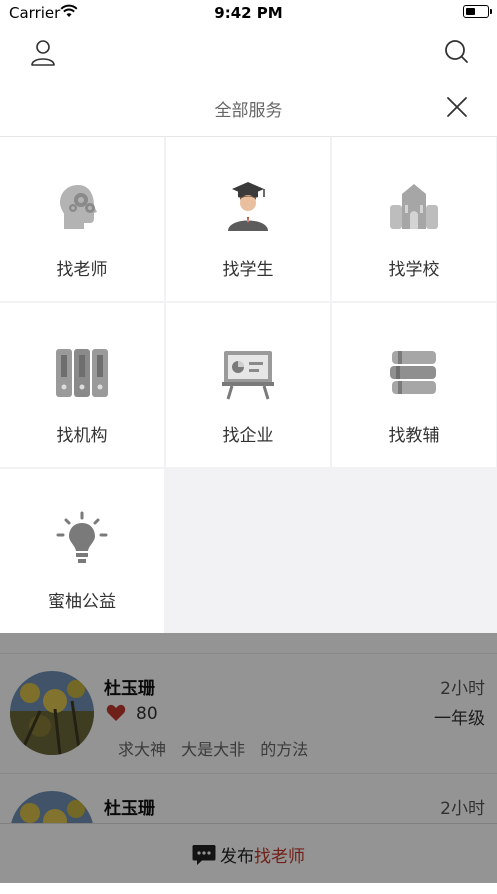  What do you see at coordinates (52, 713) in the screenshot?
I see `avatar` at bounding box center [52, 713].